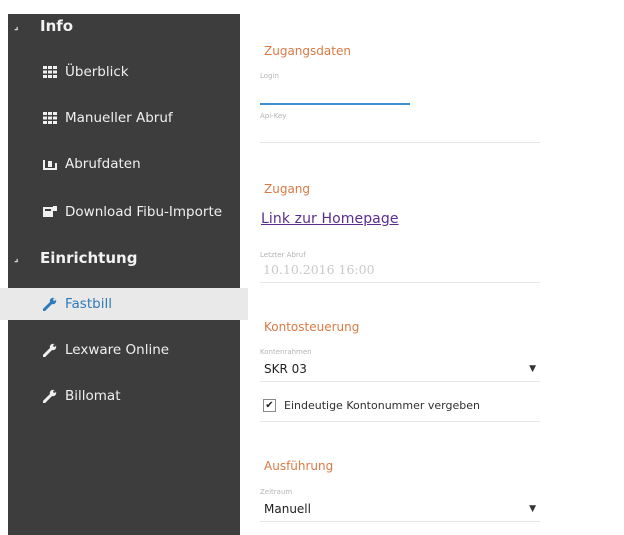 The height and width of the screenshot is (535, 624). I want to click on zeitraum-underline, so click(400, 521).